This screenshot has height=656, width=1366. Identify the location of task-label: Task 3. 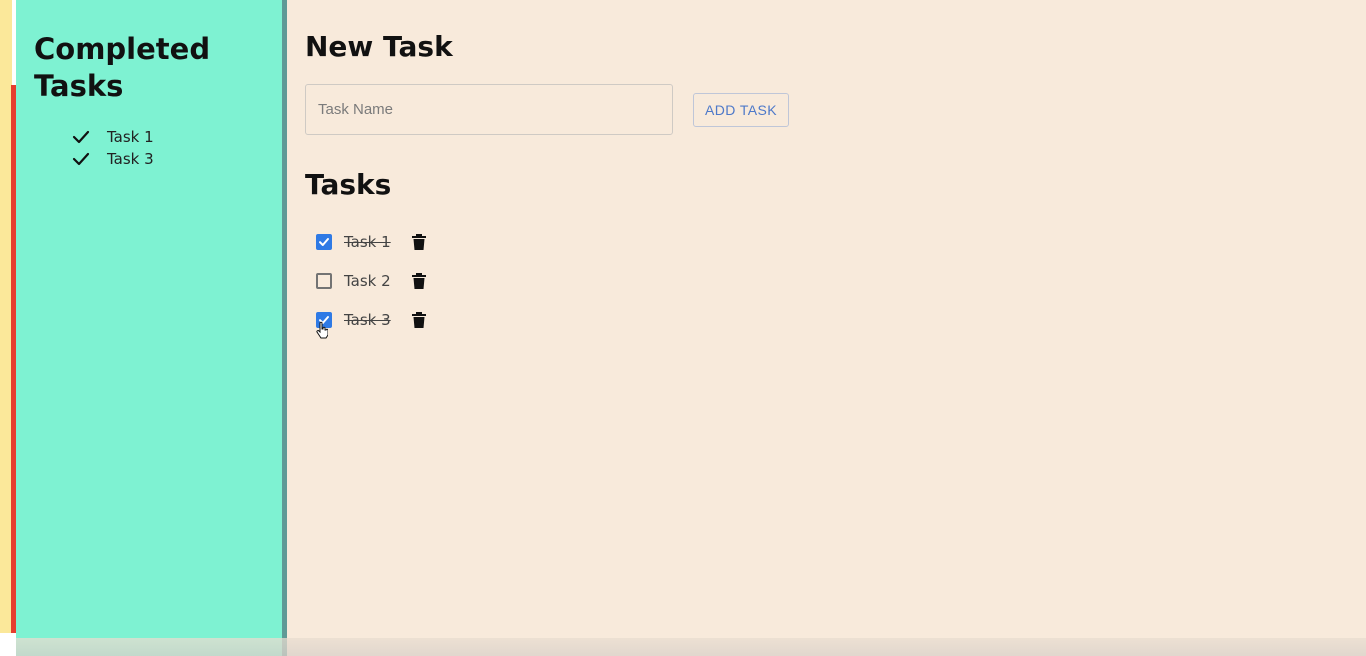
(367, 320).